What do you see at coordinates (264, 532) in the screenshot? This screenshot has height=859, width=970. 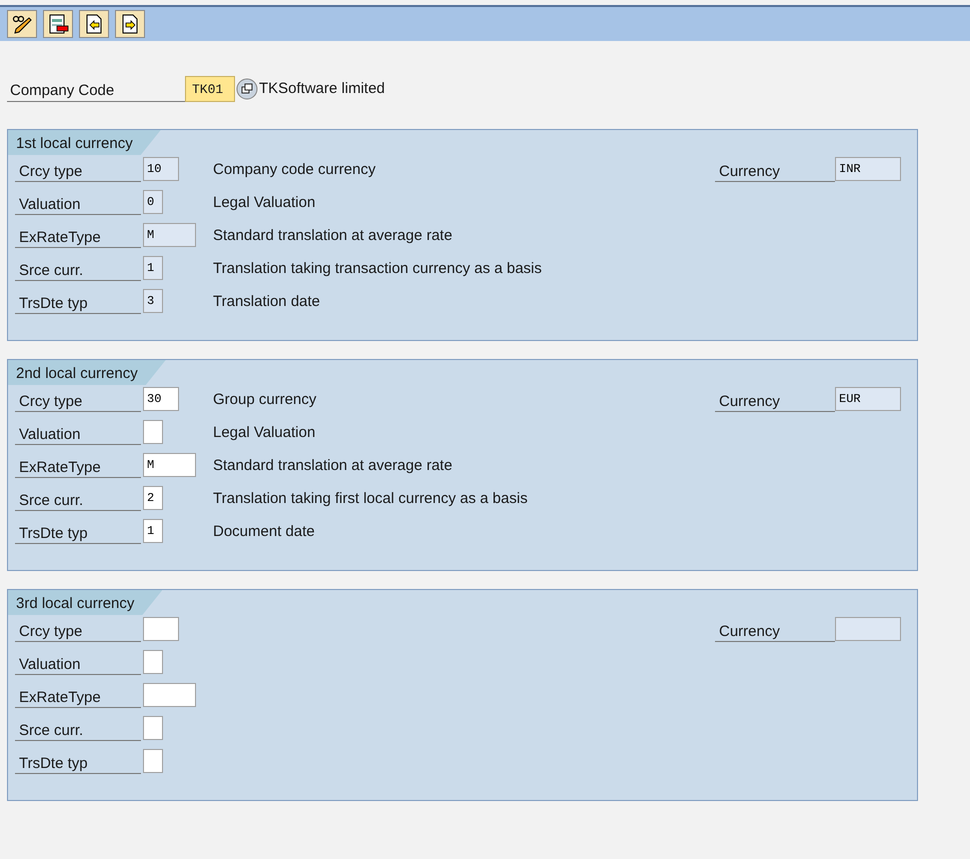 I see `description-text: Document date` at bounding box center [264, 532].